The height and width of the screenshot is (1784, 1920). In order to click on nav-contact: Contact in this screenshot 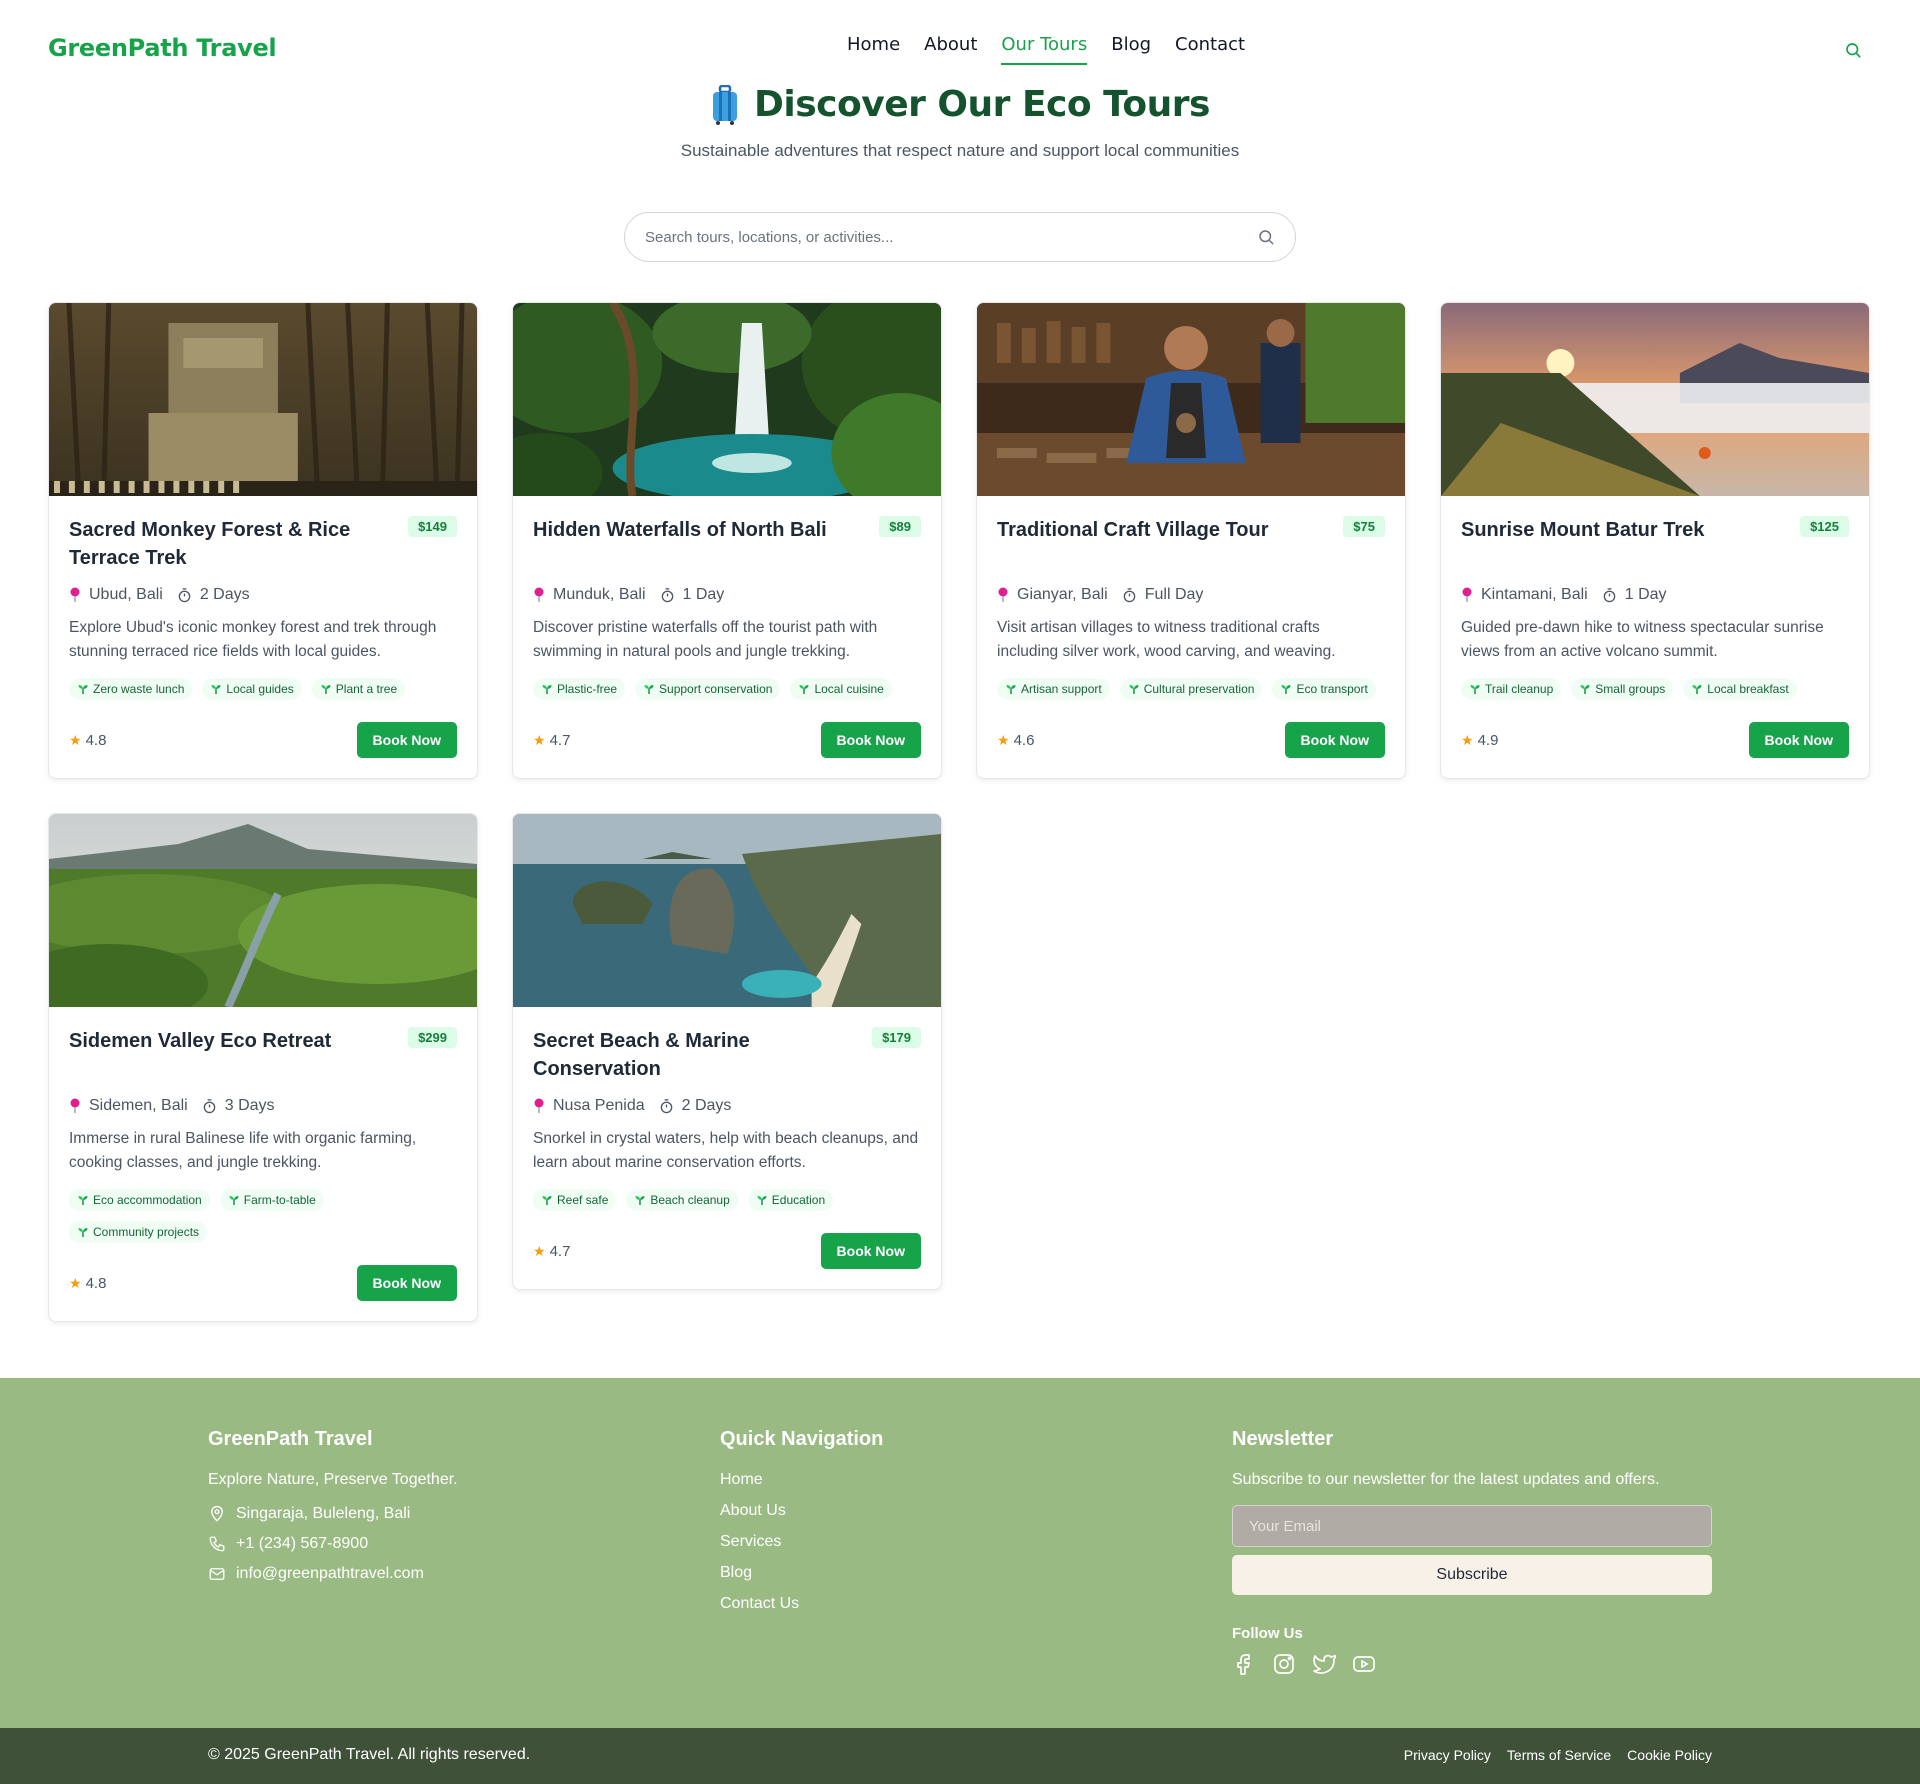, I will do `click(1210, 49)`.